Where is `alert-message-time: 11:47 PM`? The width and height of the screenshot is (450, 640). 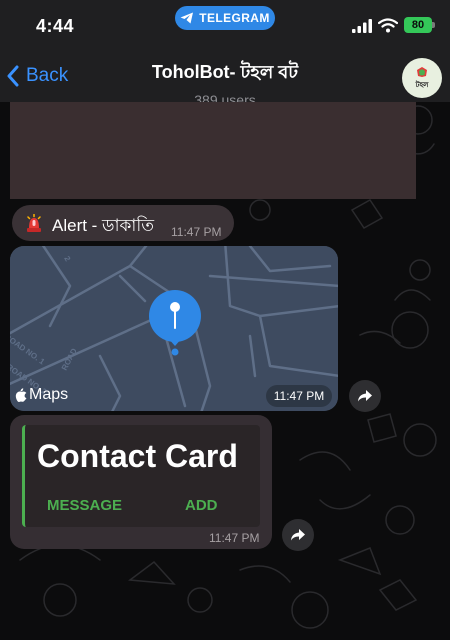
alert-message-time: 11:47 PM is located at coordinates (196, 232).